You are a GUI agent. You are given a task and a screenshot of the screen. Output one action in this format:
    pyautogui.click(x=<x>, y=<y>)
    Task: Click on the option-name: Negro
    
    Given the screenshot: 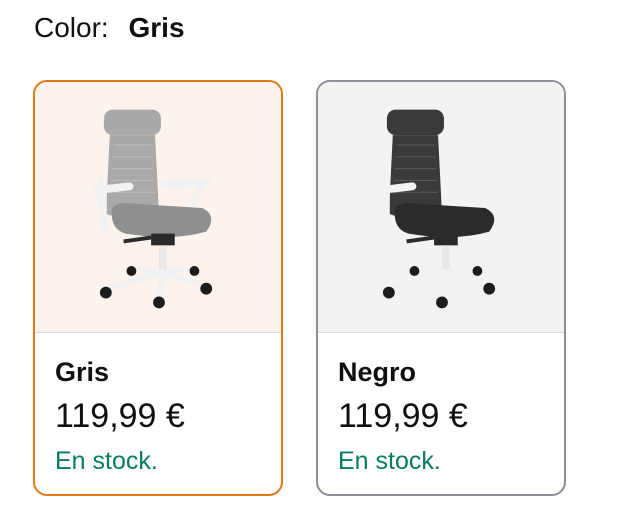 What is the action you would take?
    pyautogui.click(x=377, y=372)
    